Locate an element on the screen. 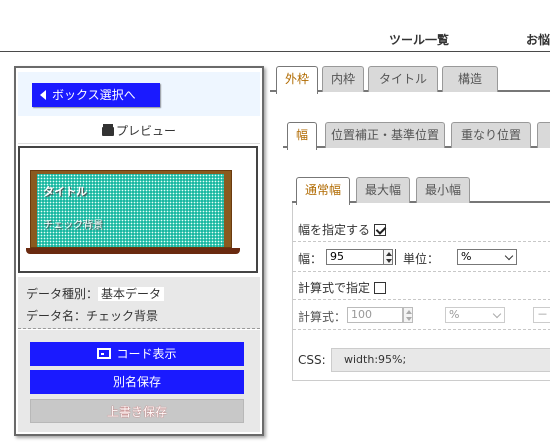 The height and width of the screenshot is (442, 550). formula-label: 計算式： is located at coordinates (322, 317).